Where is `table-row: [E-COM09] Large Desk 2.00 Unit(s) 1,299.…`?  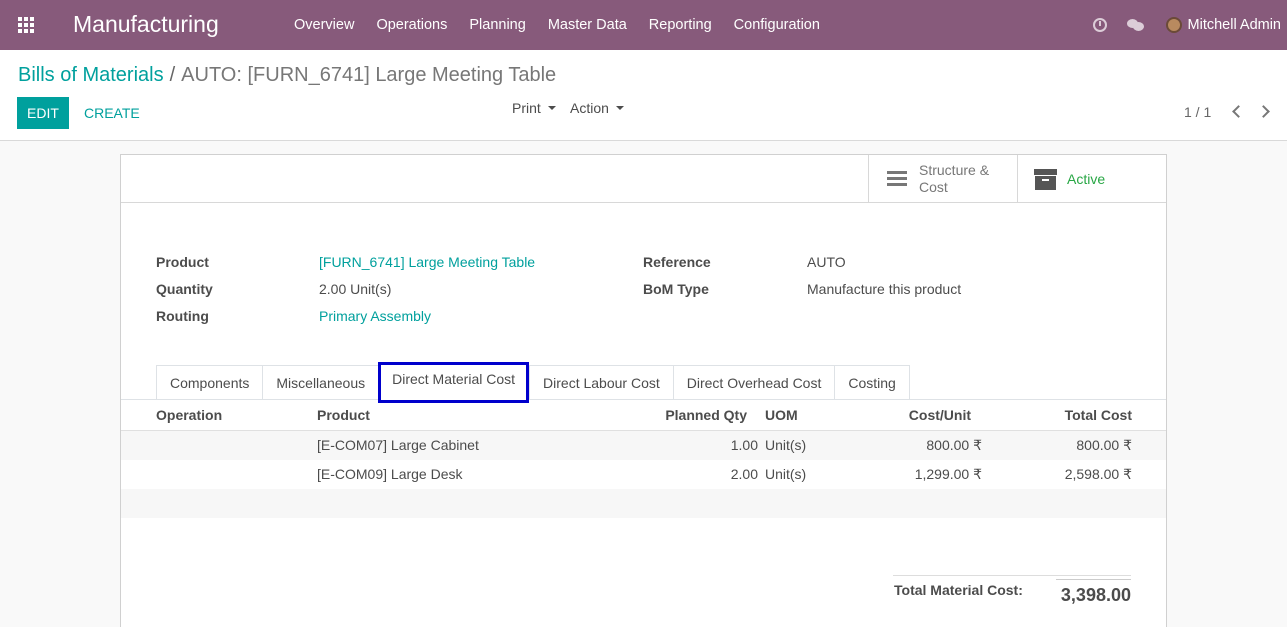 table-row: [E-COM09] Large Desk 2.00 Unit(s) 1,299.… is located at coordinates (643, 474).